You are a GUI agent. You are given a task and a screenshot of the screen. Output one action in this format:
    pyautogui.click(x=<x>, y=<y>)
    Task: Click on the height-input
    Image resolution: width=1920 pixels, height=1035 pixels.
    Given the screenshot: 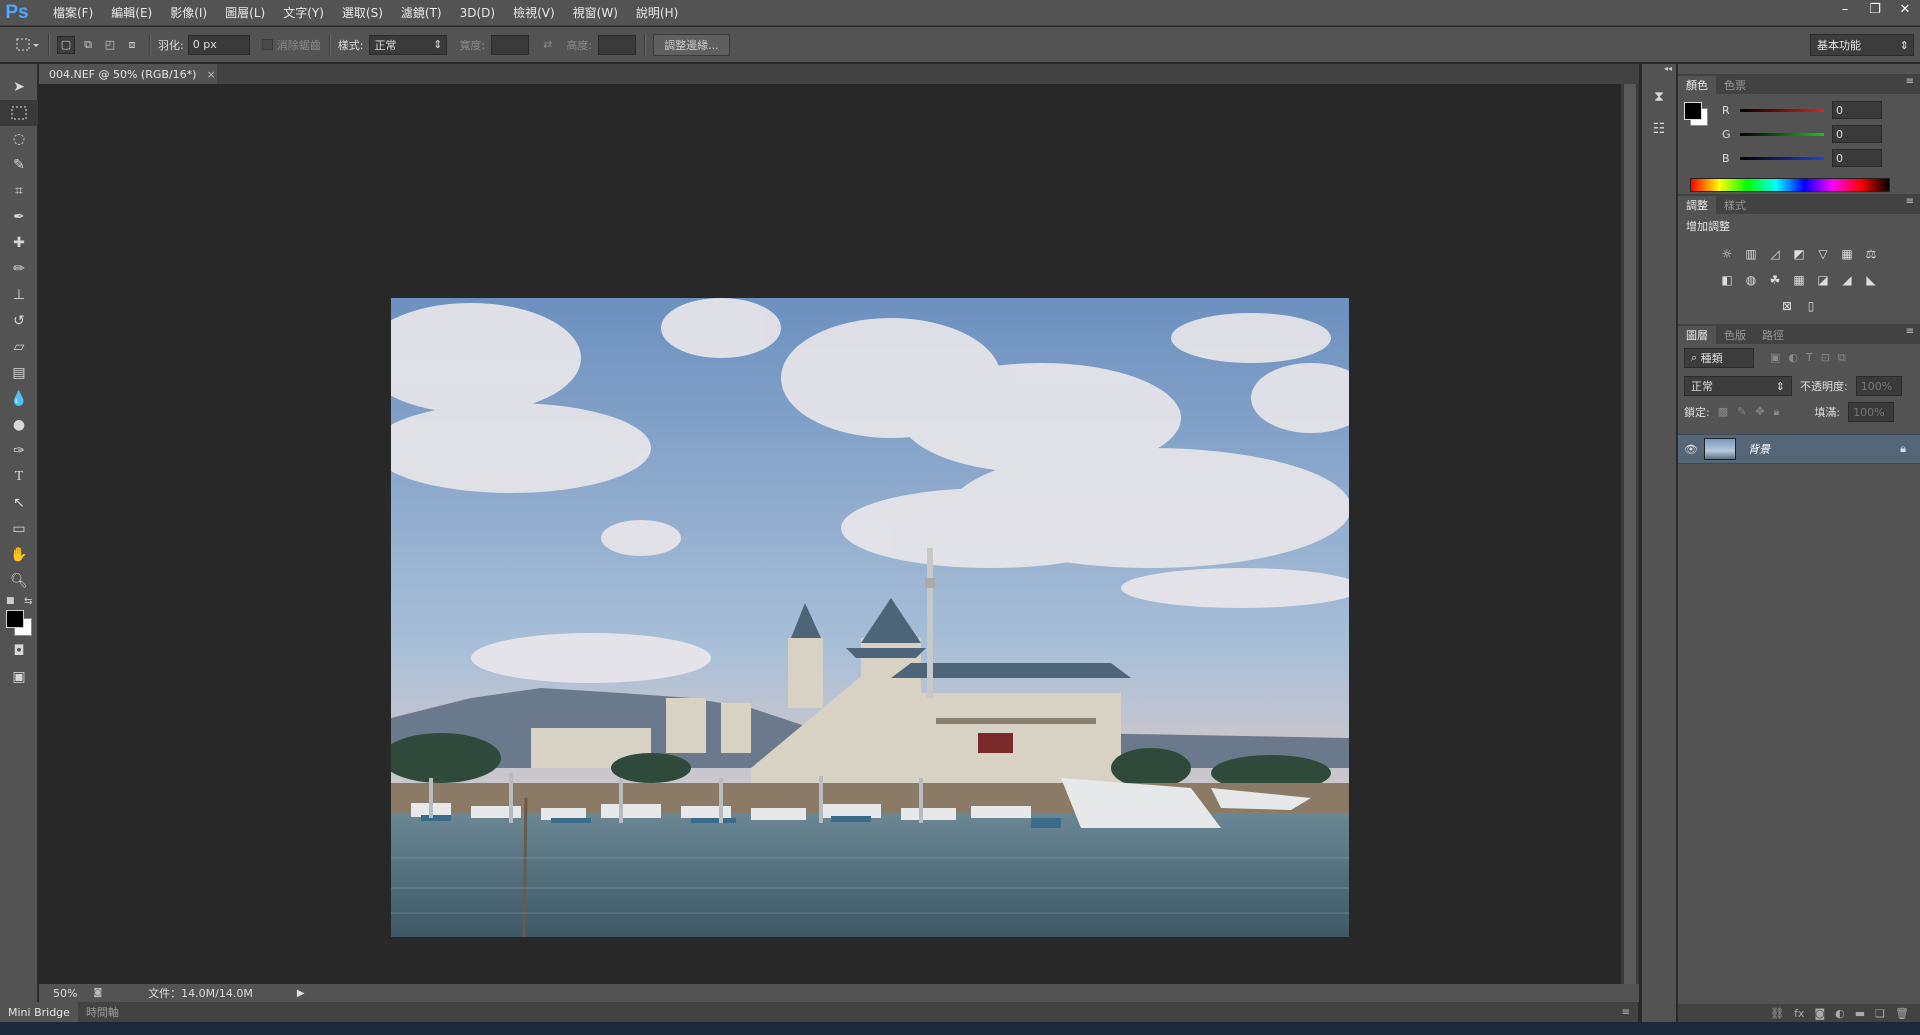 What is the action you would take?
    pyautogui.click(x=617, y=44)
    